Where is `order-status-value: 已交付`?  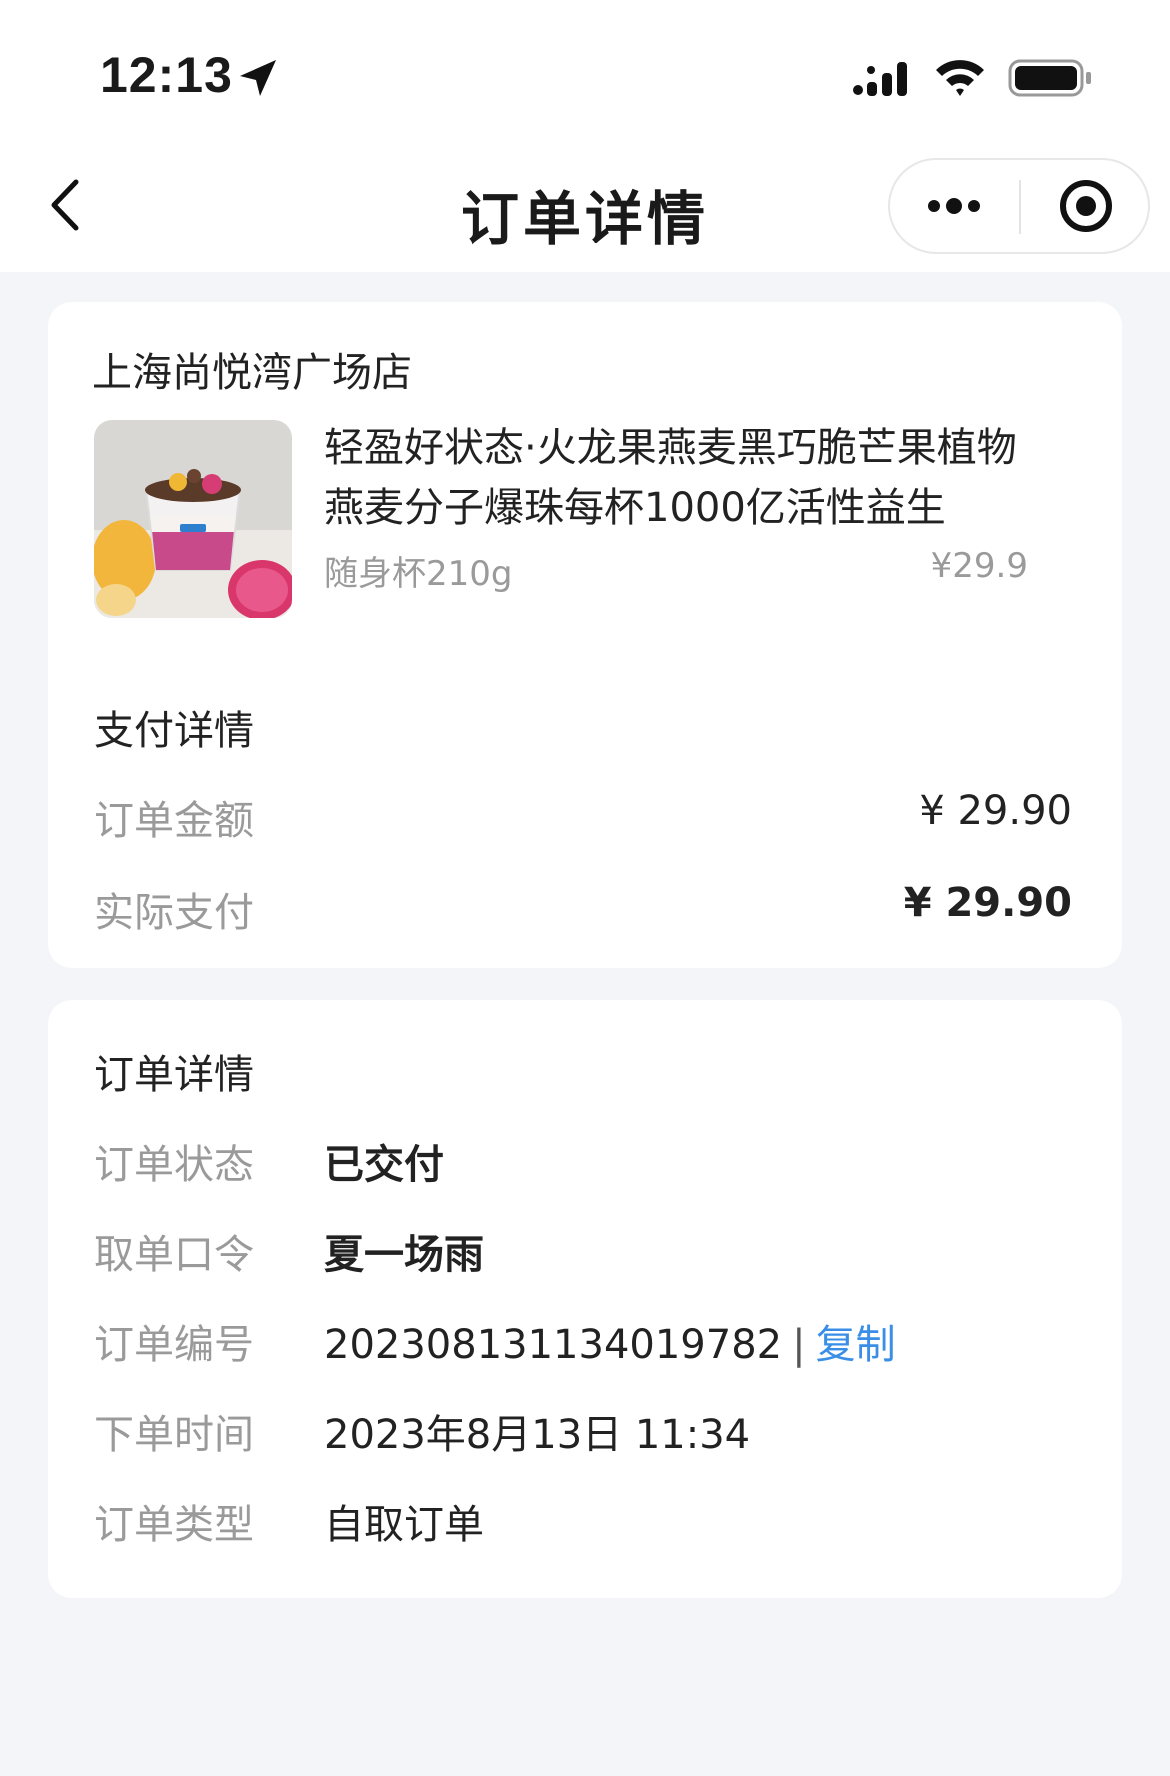
order-status-value: 已交付 is located at coordinates (384, 1165).